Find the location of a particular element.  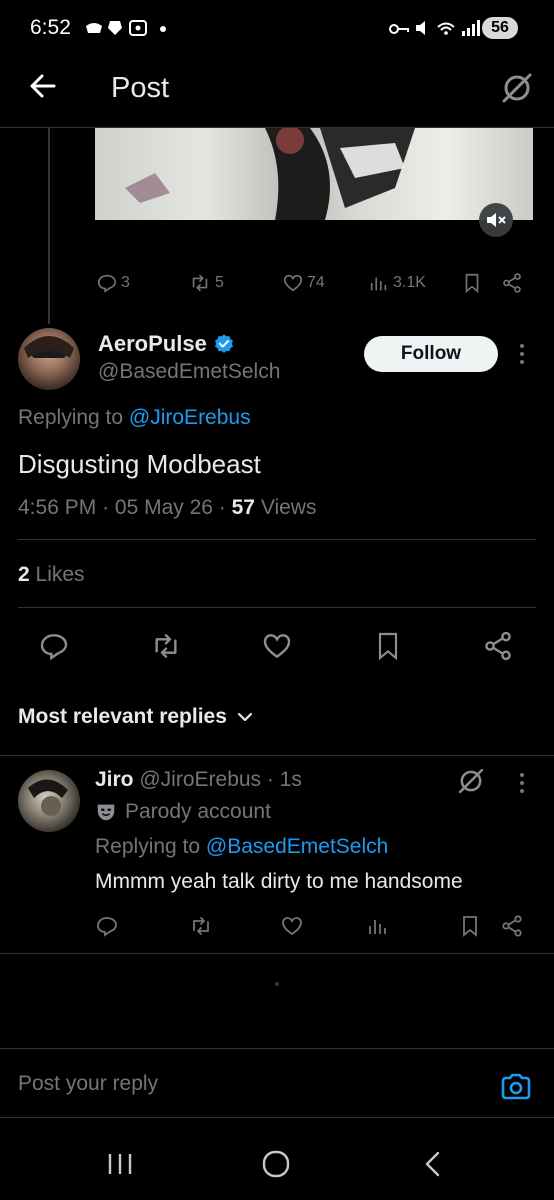

post-date: 05 May 26 is located at coordinates (163, 507).